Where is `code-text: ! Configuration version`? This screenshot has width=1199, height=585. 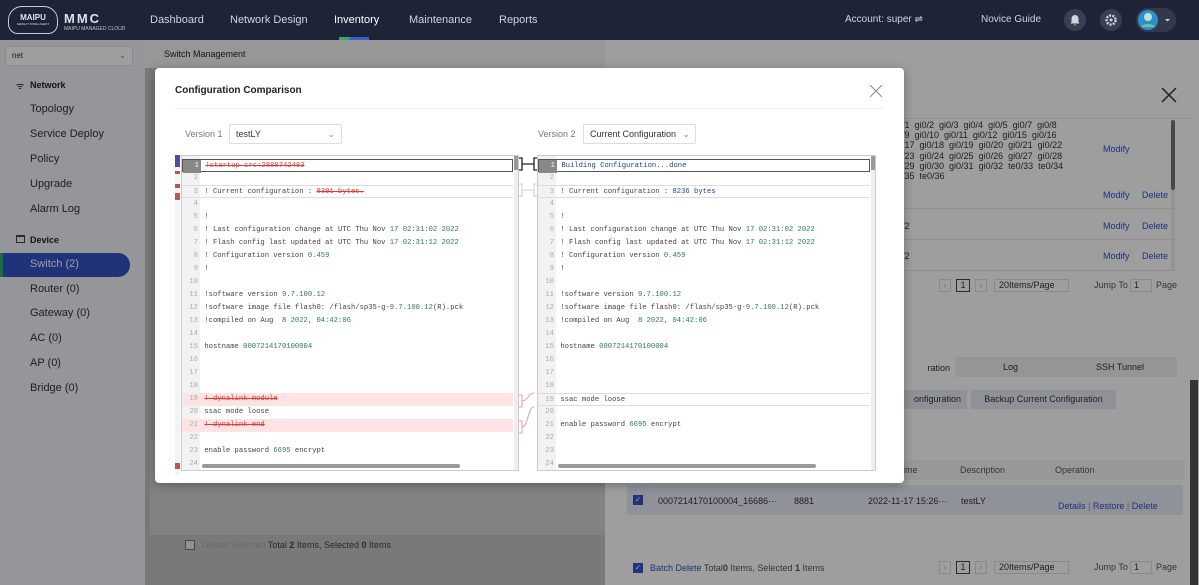 code-text: ! Configuration version is located at coordinates (612, 256).